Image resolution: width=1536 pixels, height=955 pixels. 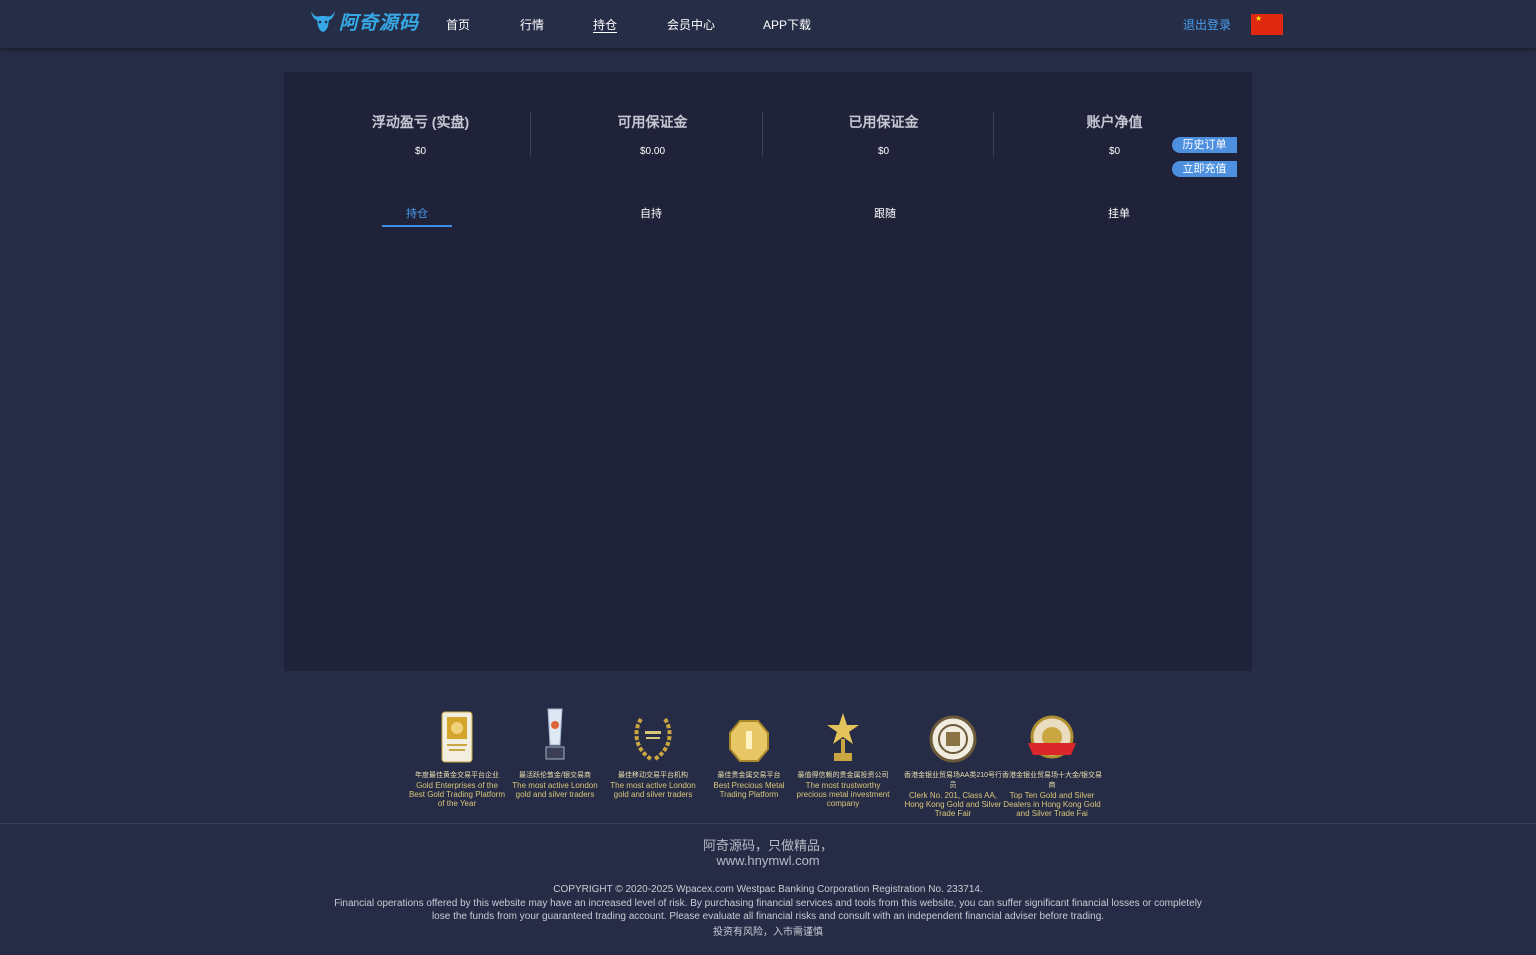 What do you see at coordinates (653, 775) in the screenshot?
I see `award-title-cn: 最佳移动交易平台机构` at bounding box center [653, 775].